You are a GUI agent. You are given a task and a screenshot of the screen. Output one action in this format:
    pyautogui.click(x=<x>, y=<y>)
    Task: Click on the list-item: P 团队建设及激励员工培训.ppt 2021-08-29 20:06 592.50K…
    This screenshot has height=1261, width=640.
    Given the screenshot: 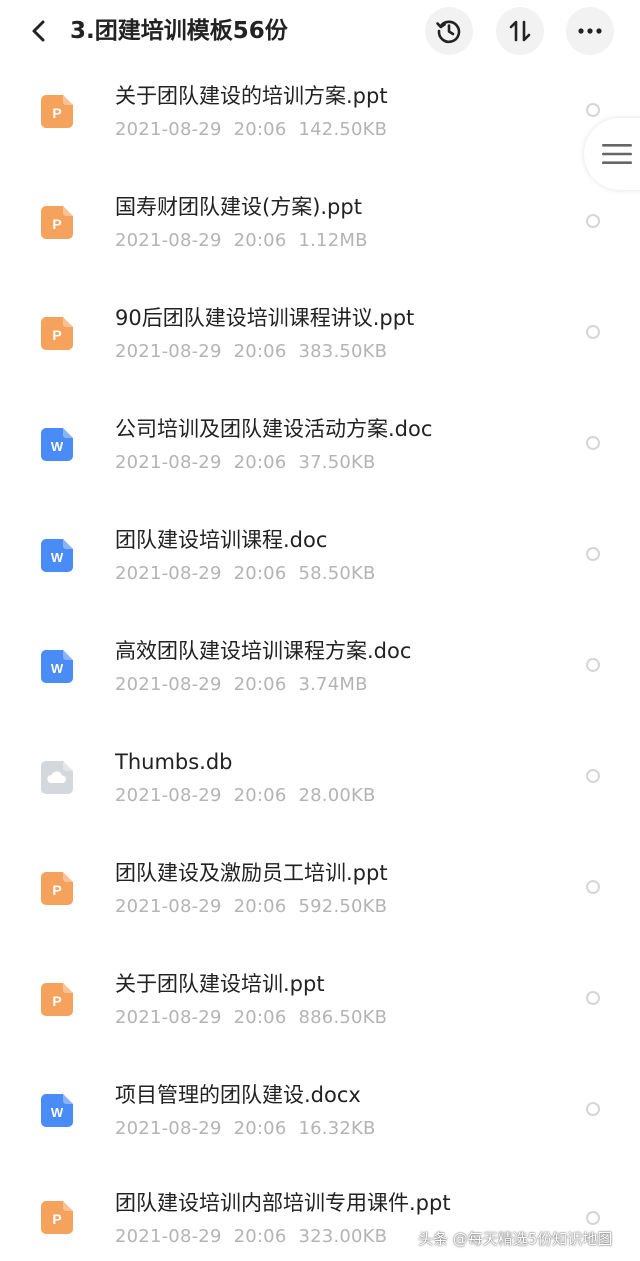 What is the action you would take?
    pyautogui.click(x=320, y=889)
    